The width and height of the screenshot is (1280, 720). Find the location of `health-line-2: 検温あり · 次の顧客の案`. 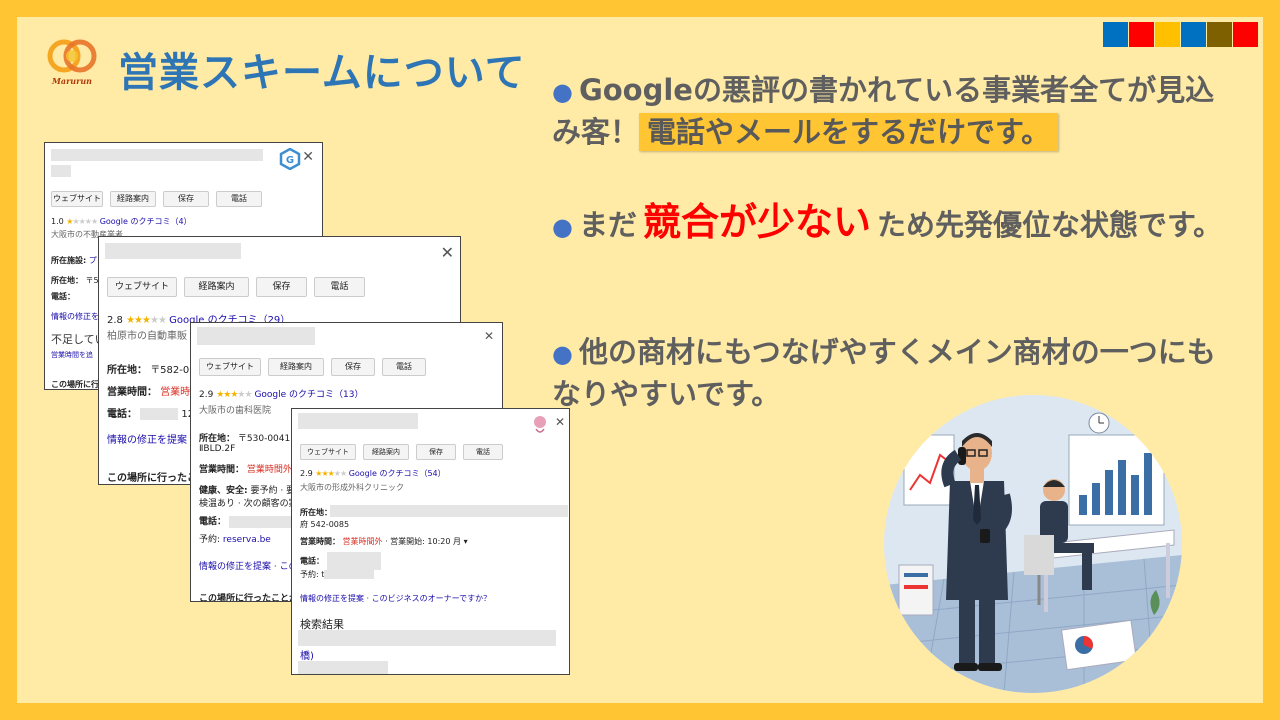

health-line-2: 検温あり · 次の顧客の案 is located at coordinates (248, 504).